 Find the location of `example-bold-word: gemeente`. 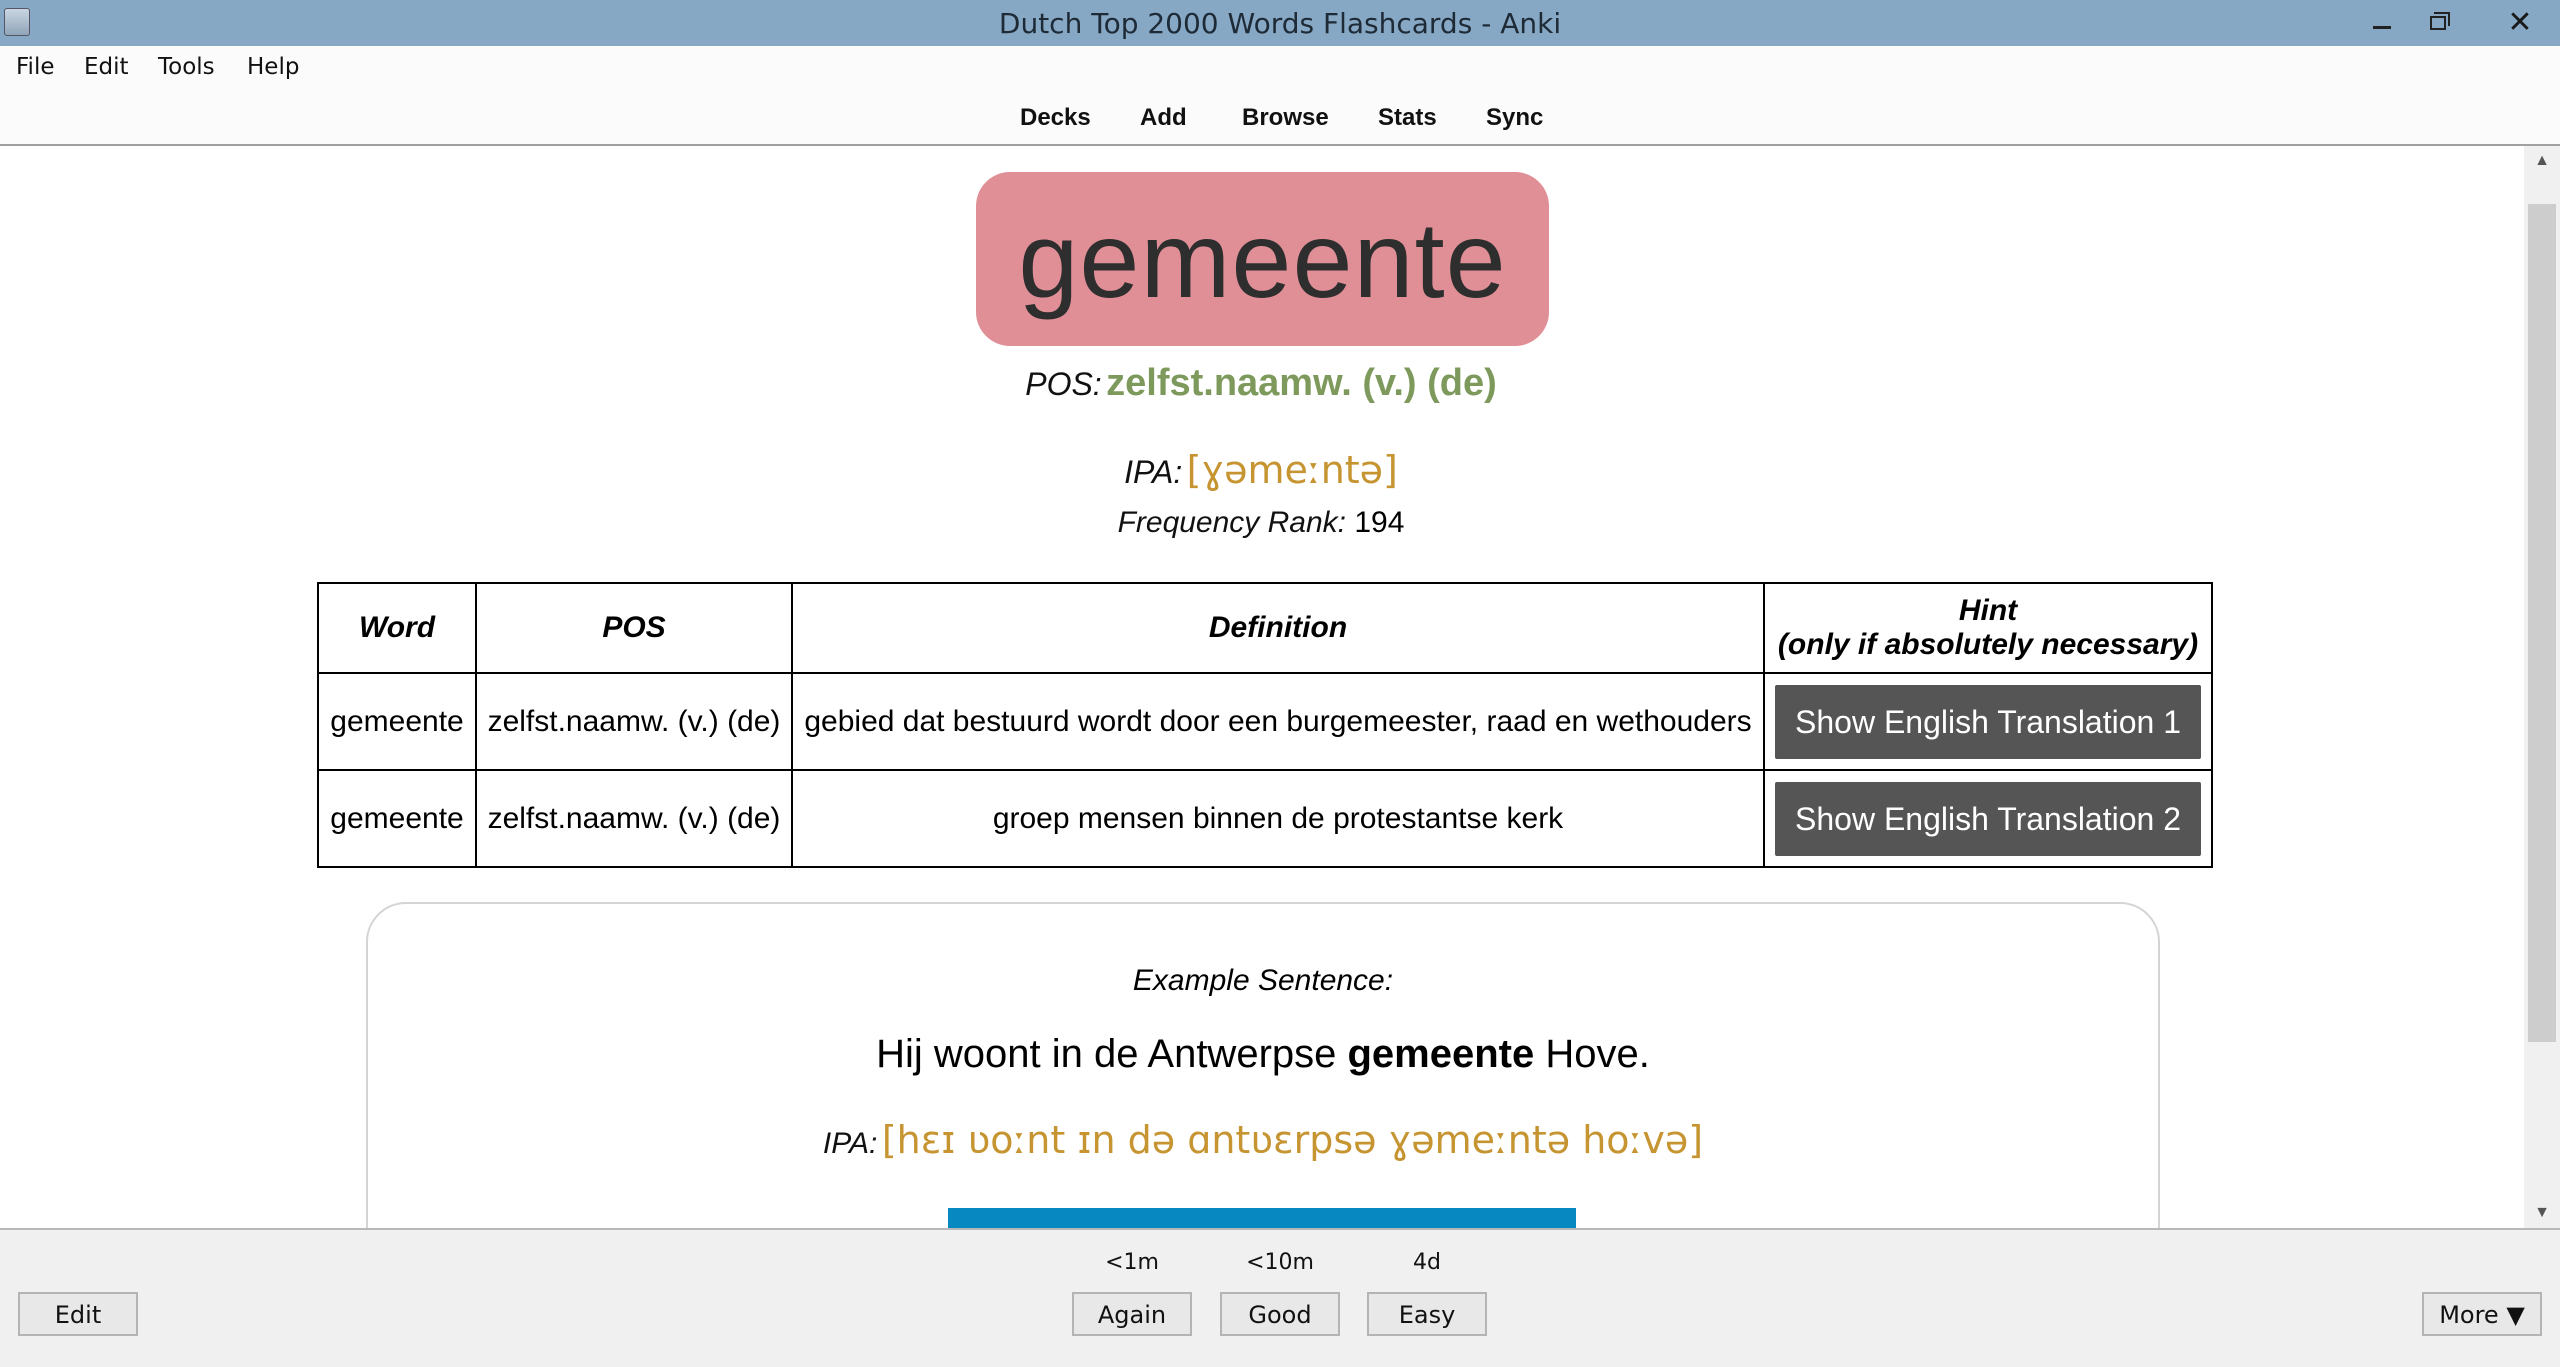

example-bold-word: gemeente is located at coordinates (1441, 1054).